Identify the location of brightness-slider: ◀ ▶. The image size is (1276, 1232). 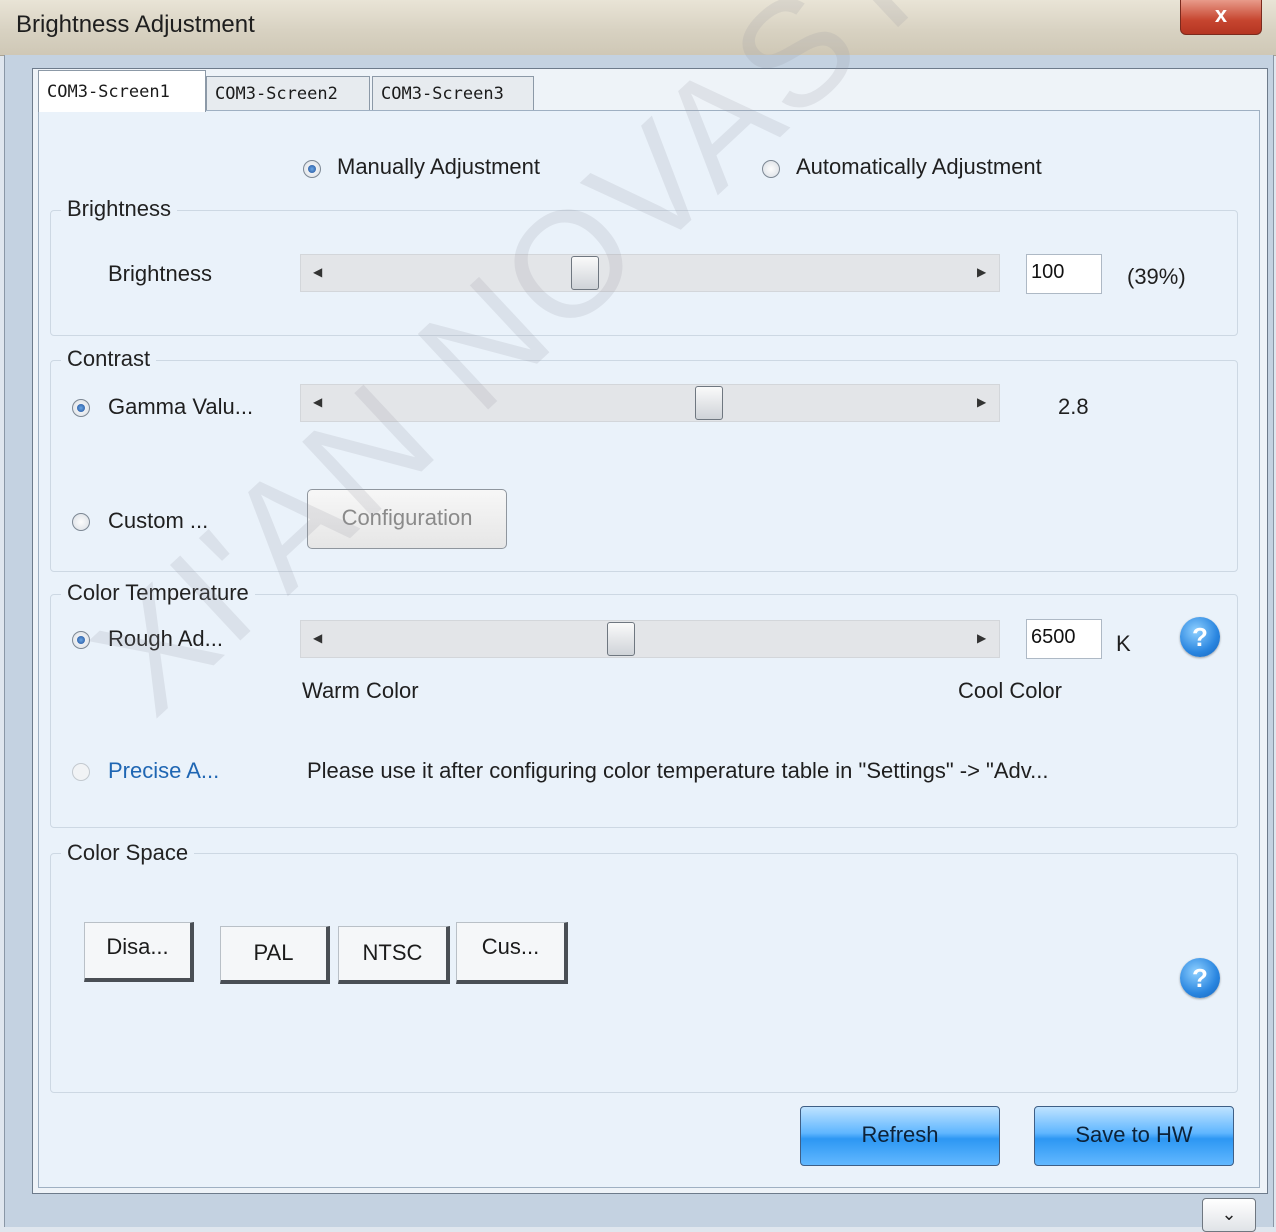
(650, 273).